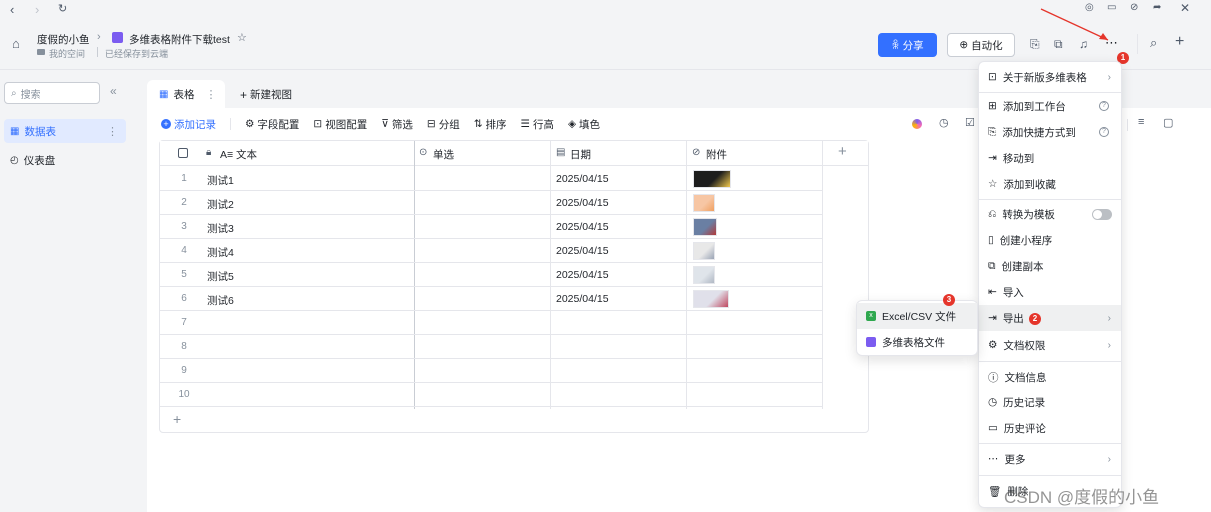 Image resolution: width=1211 pixels, height=512 pixels. I want to click on breadcrumb-user: 度假的小鱼, so click(63, 39).